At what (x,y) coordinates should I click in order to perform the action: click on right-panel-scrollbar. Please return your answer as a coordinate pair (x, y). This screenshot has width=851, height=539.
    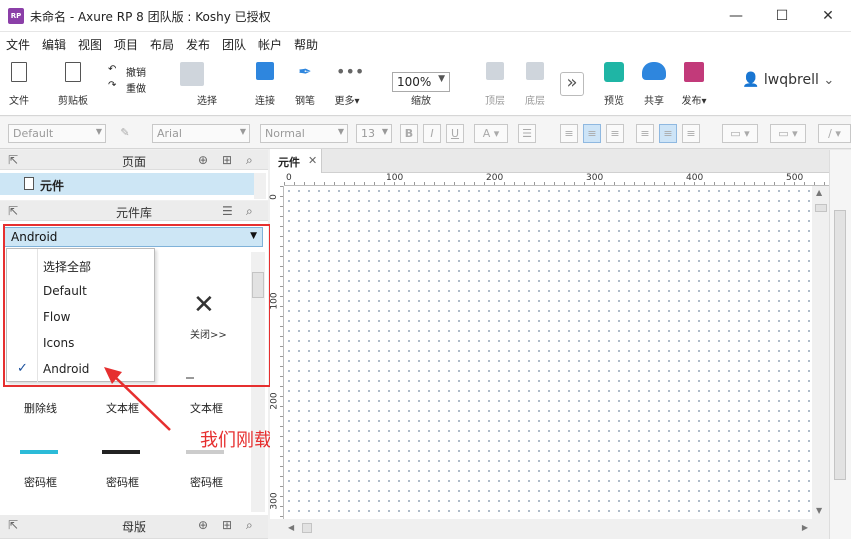
    Looking at the image, I should click on (840, 344).